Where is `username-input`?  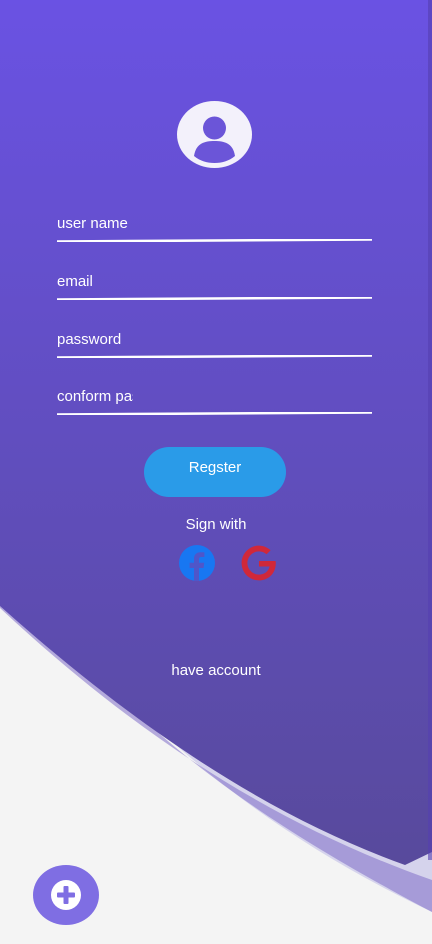
username-input is located at coordinates (95, 223).